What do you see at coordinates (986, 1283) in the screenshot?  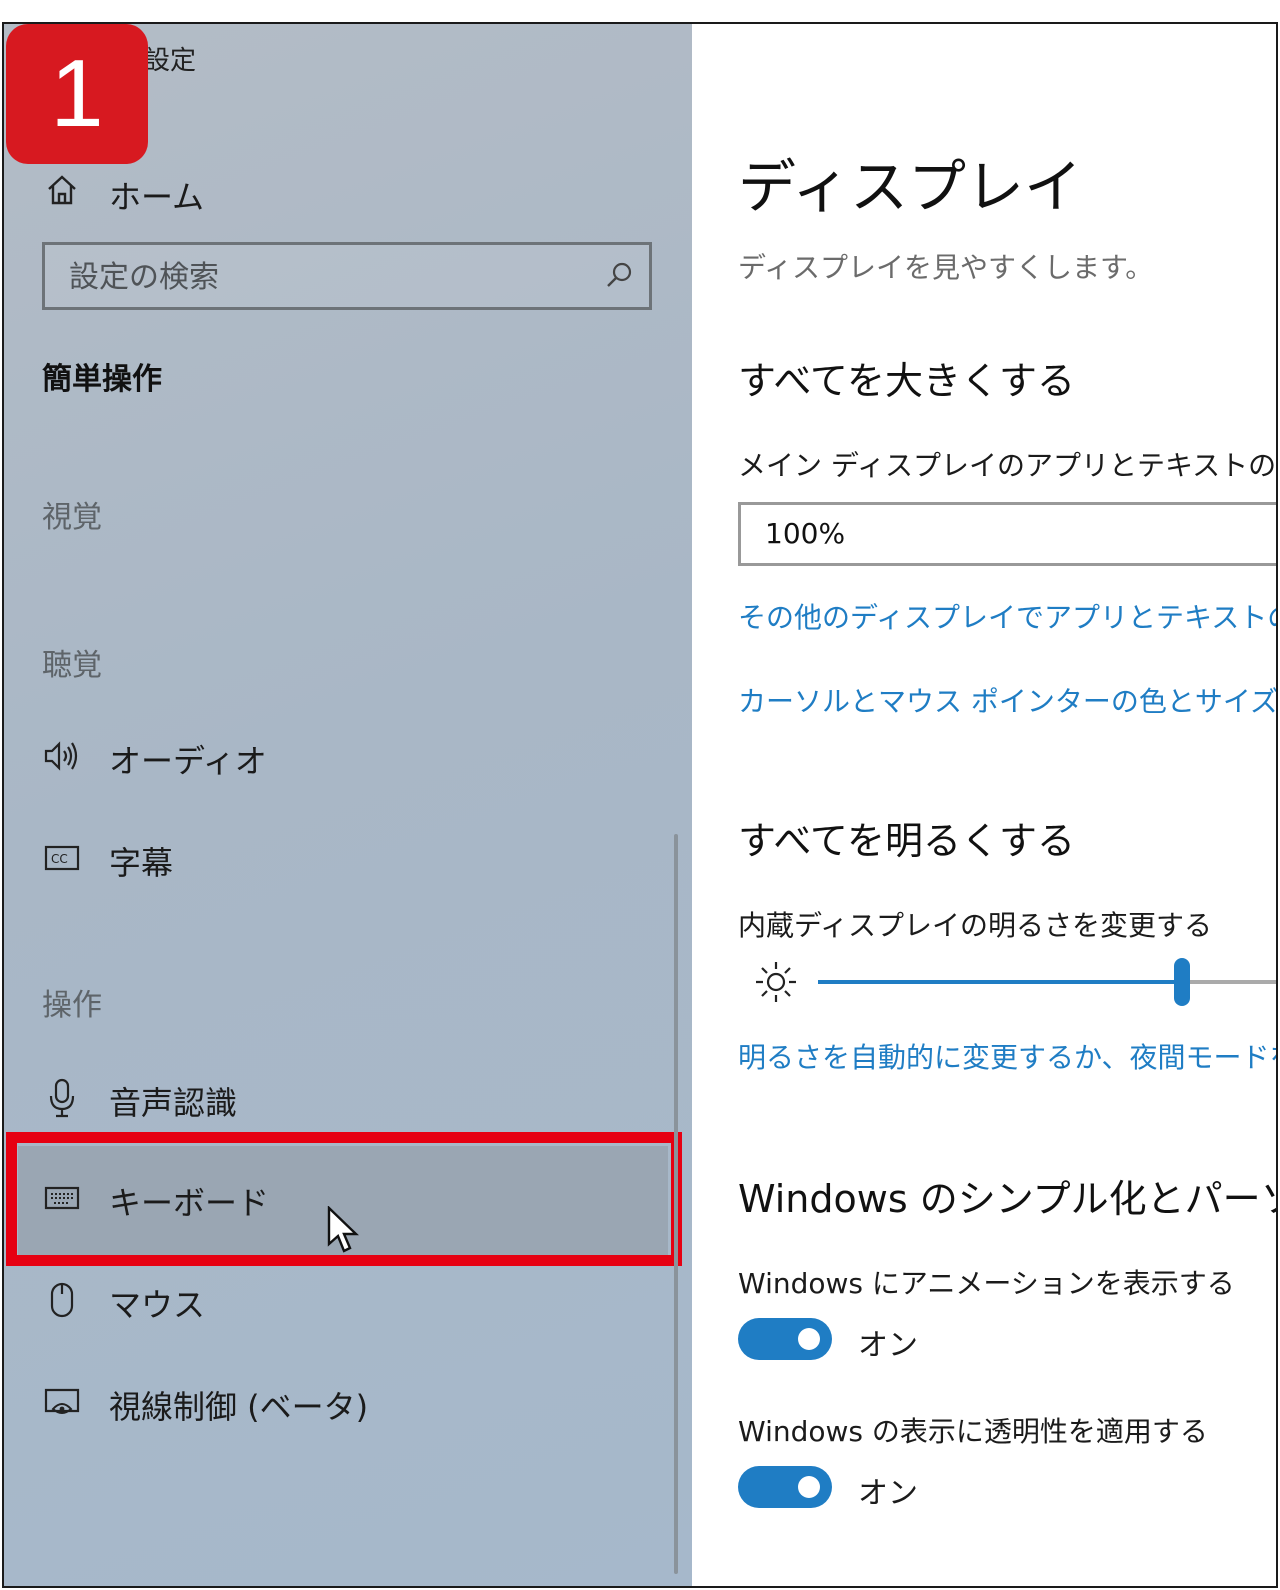 I see `animations-label: Windows にアニメーションを表示する` at bounding box center [986, 1283].